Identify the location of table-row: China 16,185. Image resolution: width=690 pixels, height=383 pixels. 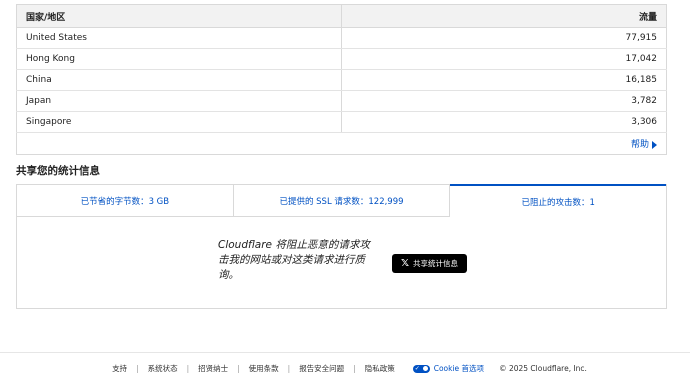
(341, 80).